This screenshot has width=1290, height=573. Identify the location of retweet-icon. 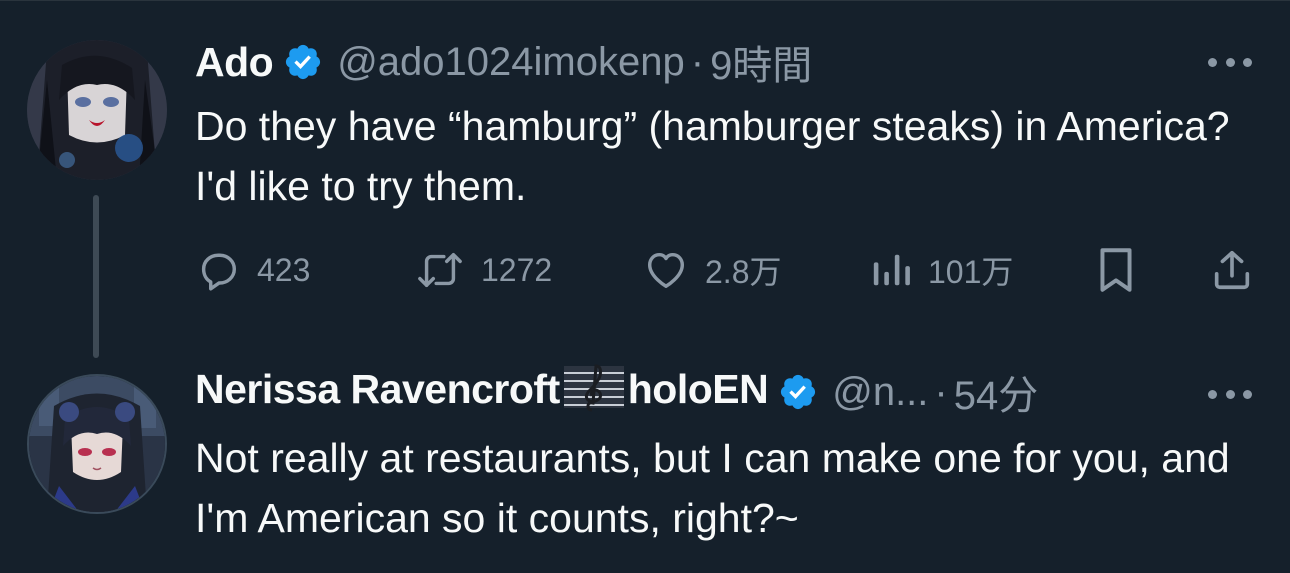
(440, 270).